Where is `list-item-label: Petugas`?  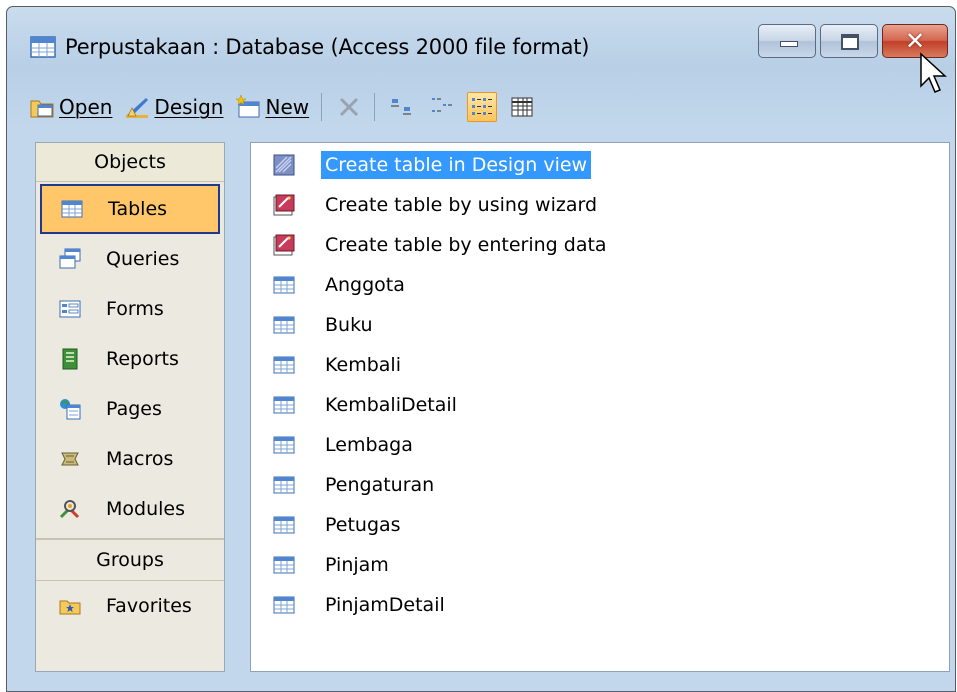
list-item-label: Petugas is located at coordinates (363, 525).